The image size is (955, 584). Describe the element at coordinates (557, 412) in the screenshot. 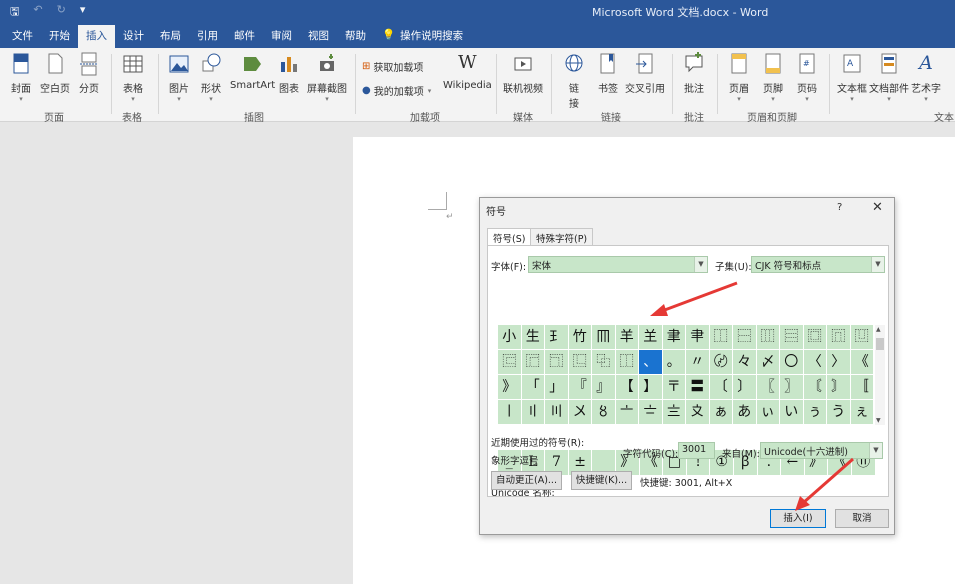

I see `symbol-cell: 〣` at that location.